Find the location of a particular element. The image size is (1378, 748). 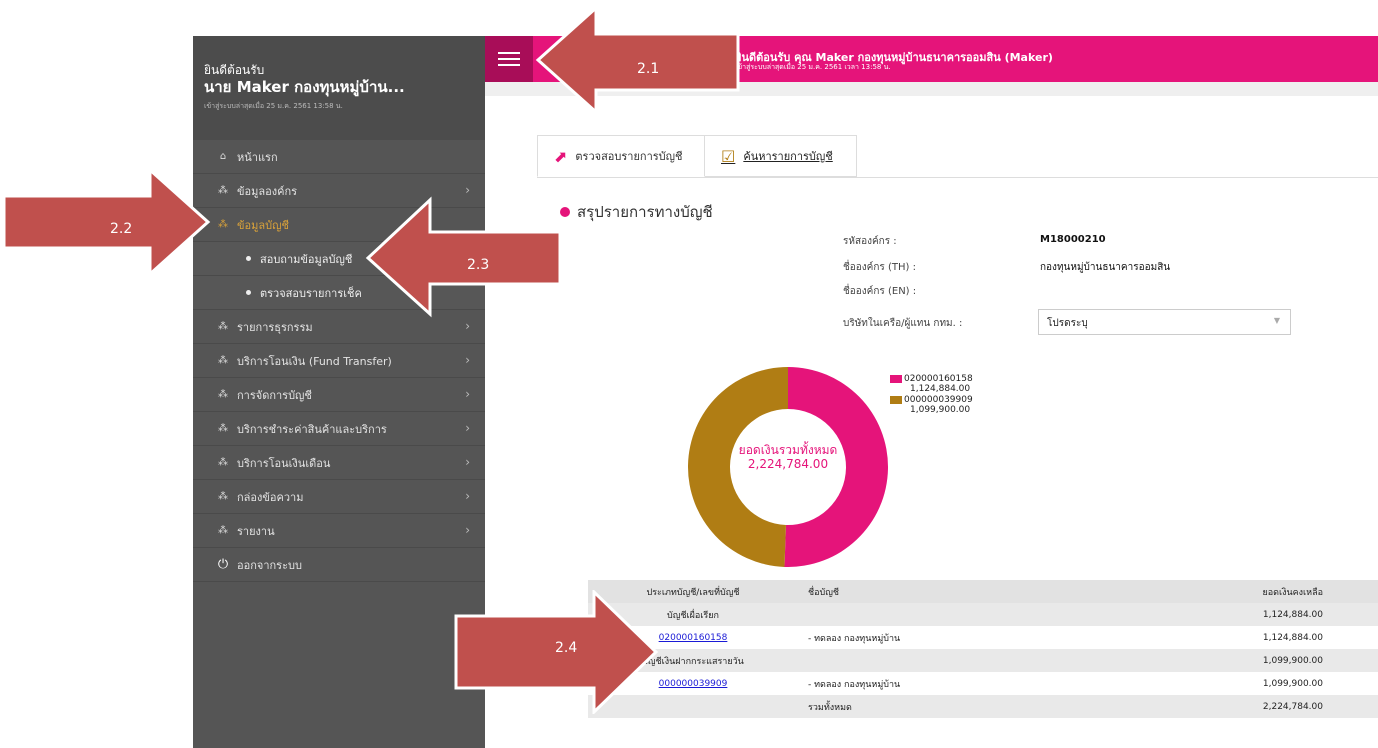

sidebar-item-inbox: ⁂ กล่องข้อความ › is located at coordinates (339, 497).